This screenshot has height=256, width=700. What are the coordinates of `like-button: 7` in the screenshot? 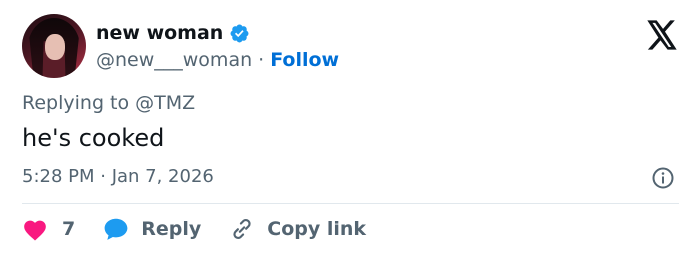 It's located at (48, 229).